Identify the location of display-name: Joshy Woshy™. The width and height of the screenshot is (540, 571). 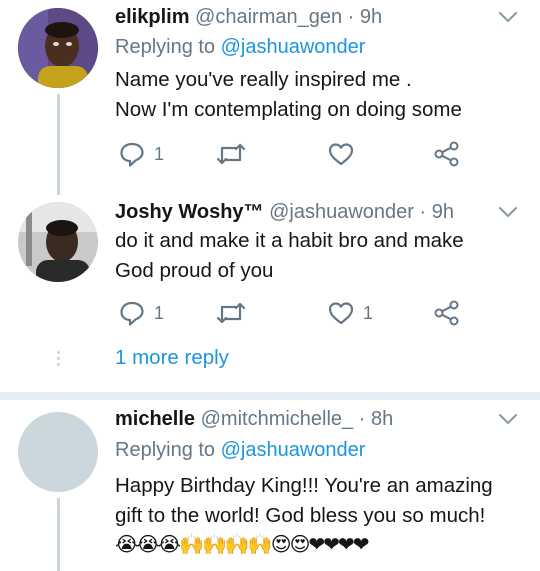
(189, 212).